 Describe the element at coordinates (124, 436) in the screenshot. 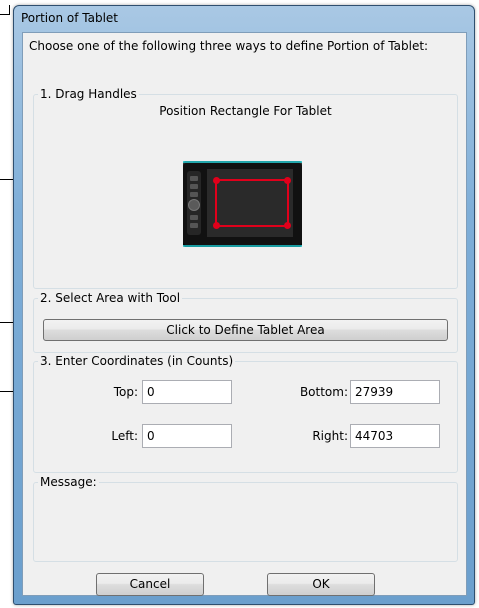

I see `left-label: Left:` at that location.